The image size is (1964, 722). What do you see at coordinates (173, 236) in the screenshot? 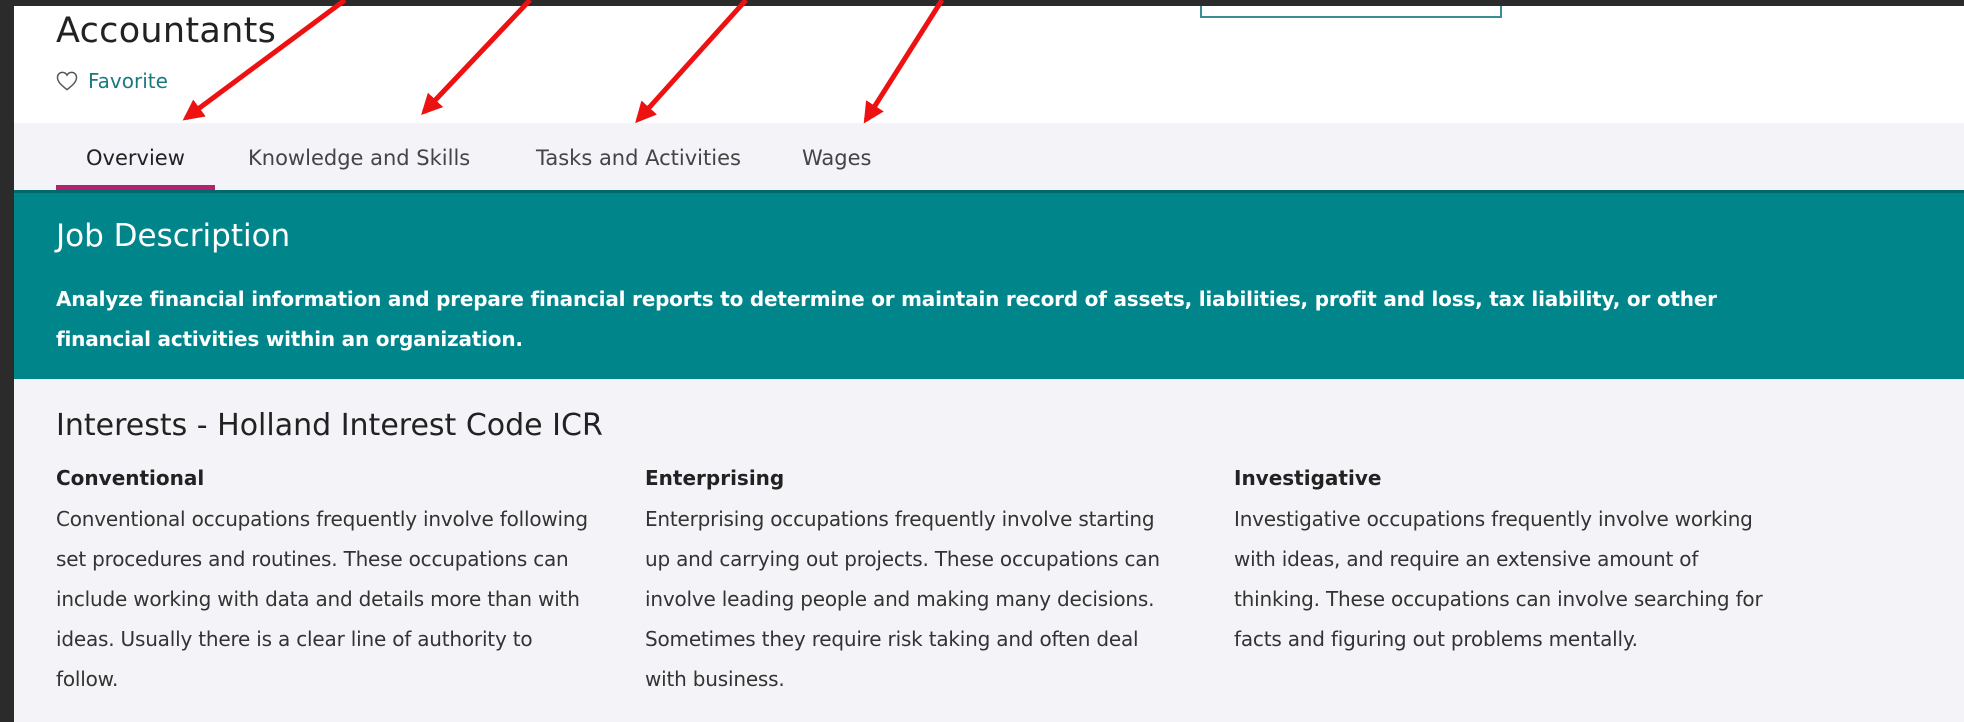
I see `job-description-heading: Job Description` at bounding box center [173, 236].